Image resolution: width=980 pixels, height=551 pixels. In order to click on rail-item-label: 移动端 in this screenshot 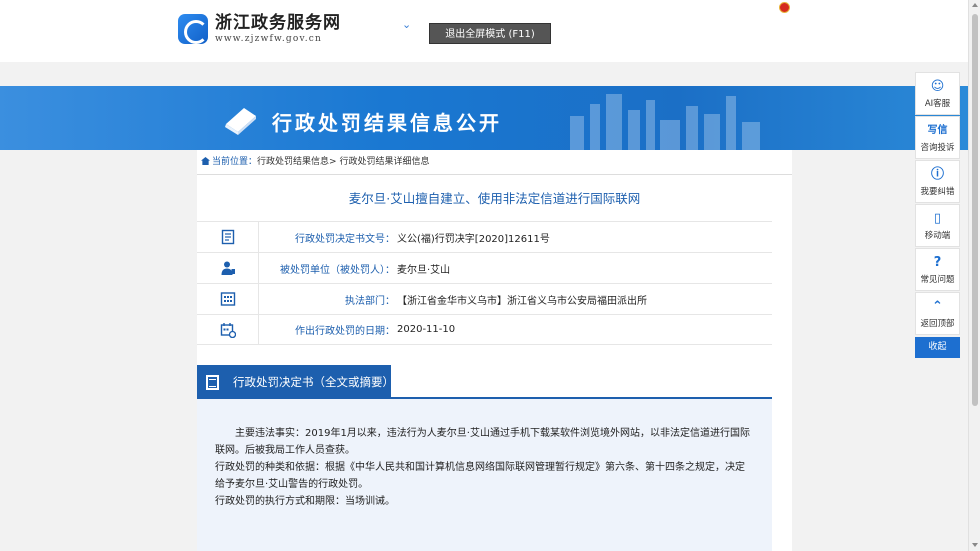, I will do `click(937, 236)`.